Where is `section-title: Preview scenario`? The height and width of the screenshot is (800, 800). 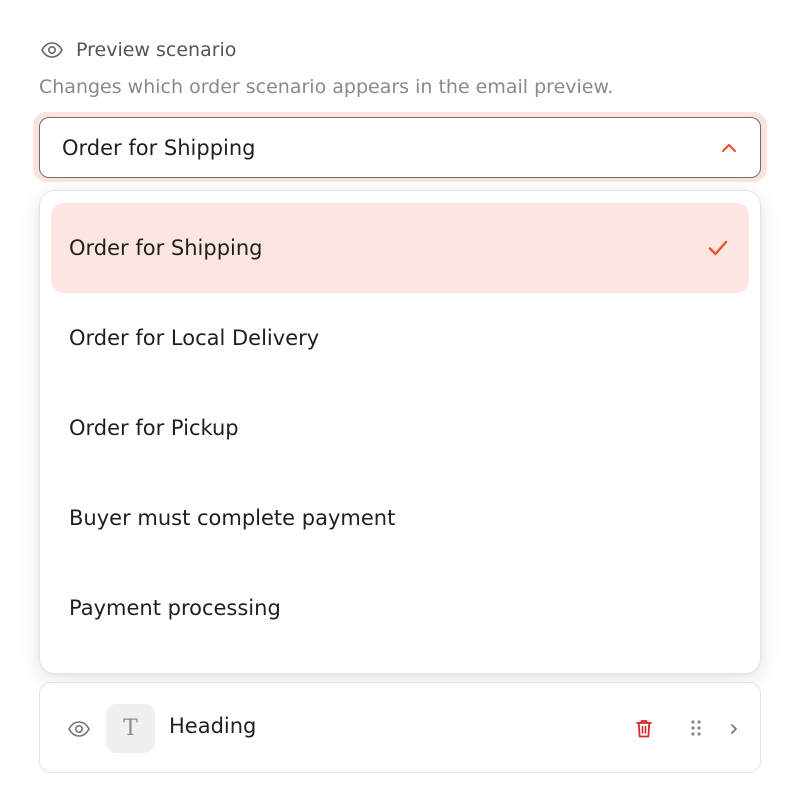
section-title: Preview scenario is located at coordinates (156, 50).